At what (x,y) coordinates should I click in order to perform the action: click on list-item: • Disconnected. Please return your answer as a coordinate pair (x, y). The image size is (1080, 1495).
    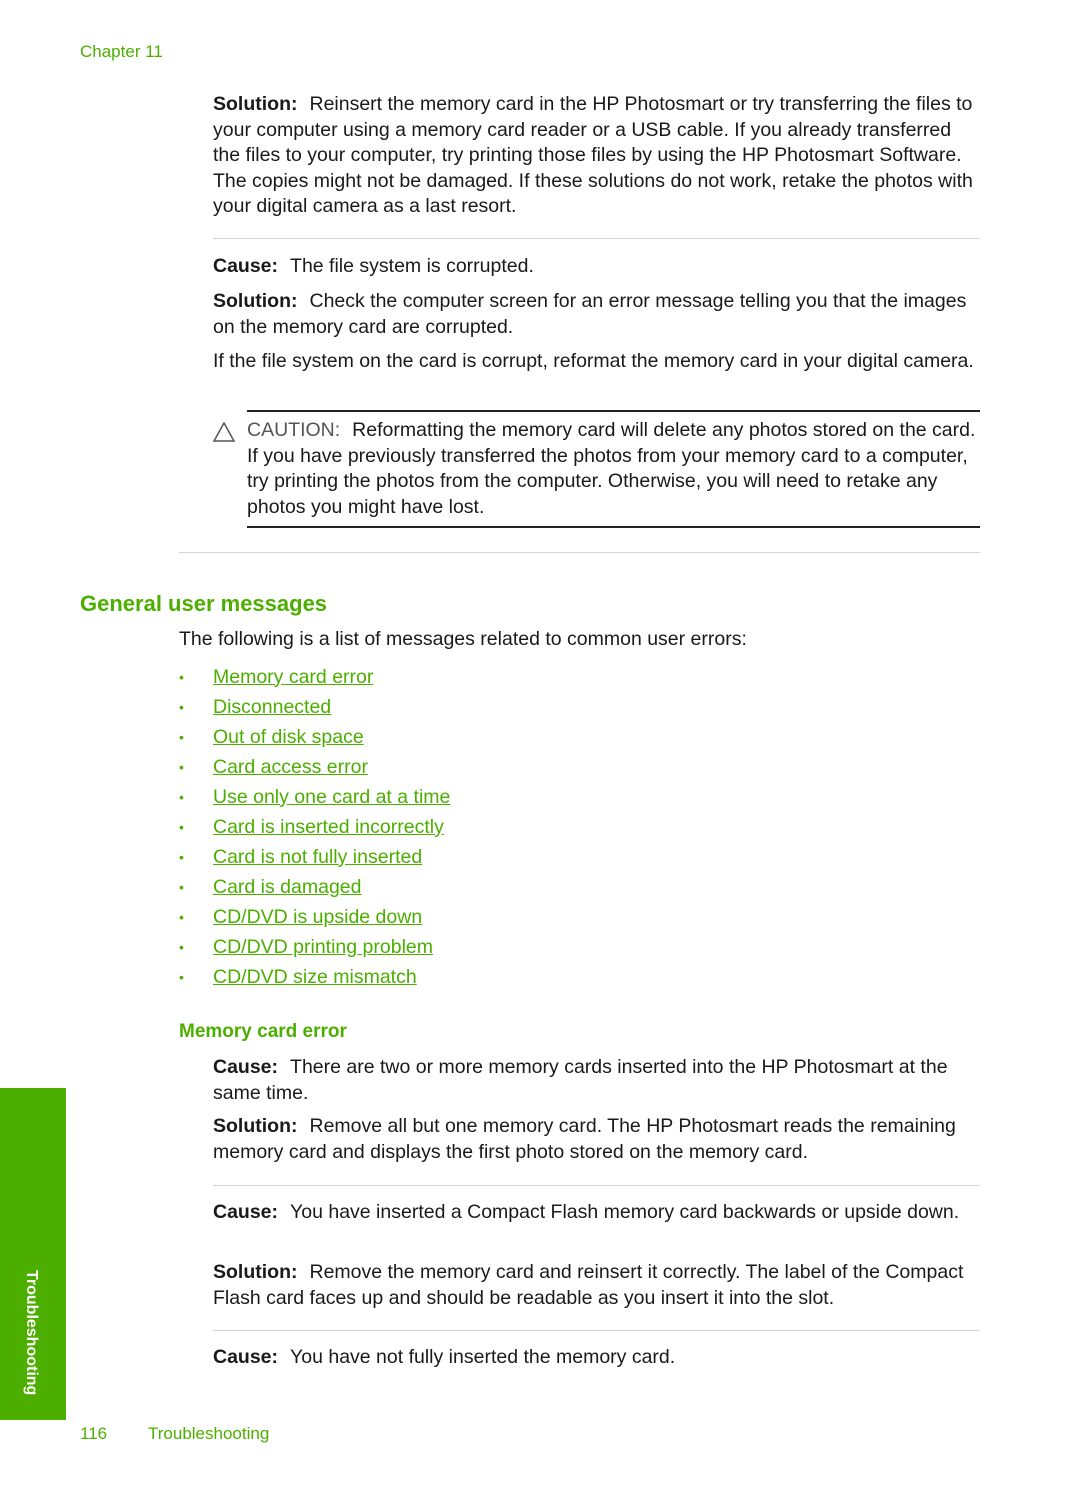
    Looking at the image, I should click on (314, 707).